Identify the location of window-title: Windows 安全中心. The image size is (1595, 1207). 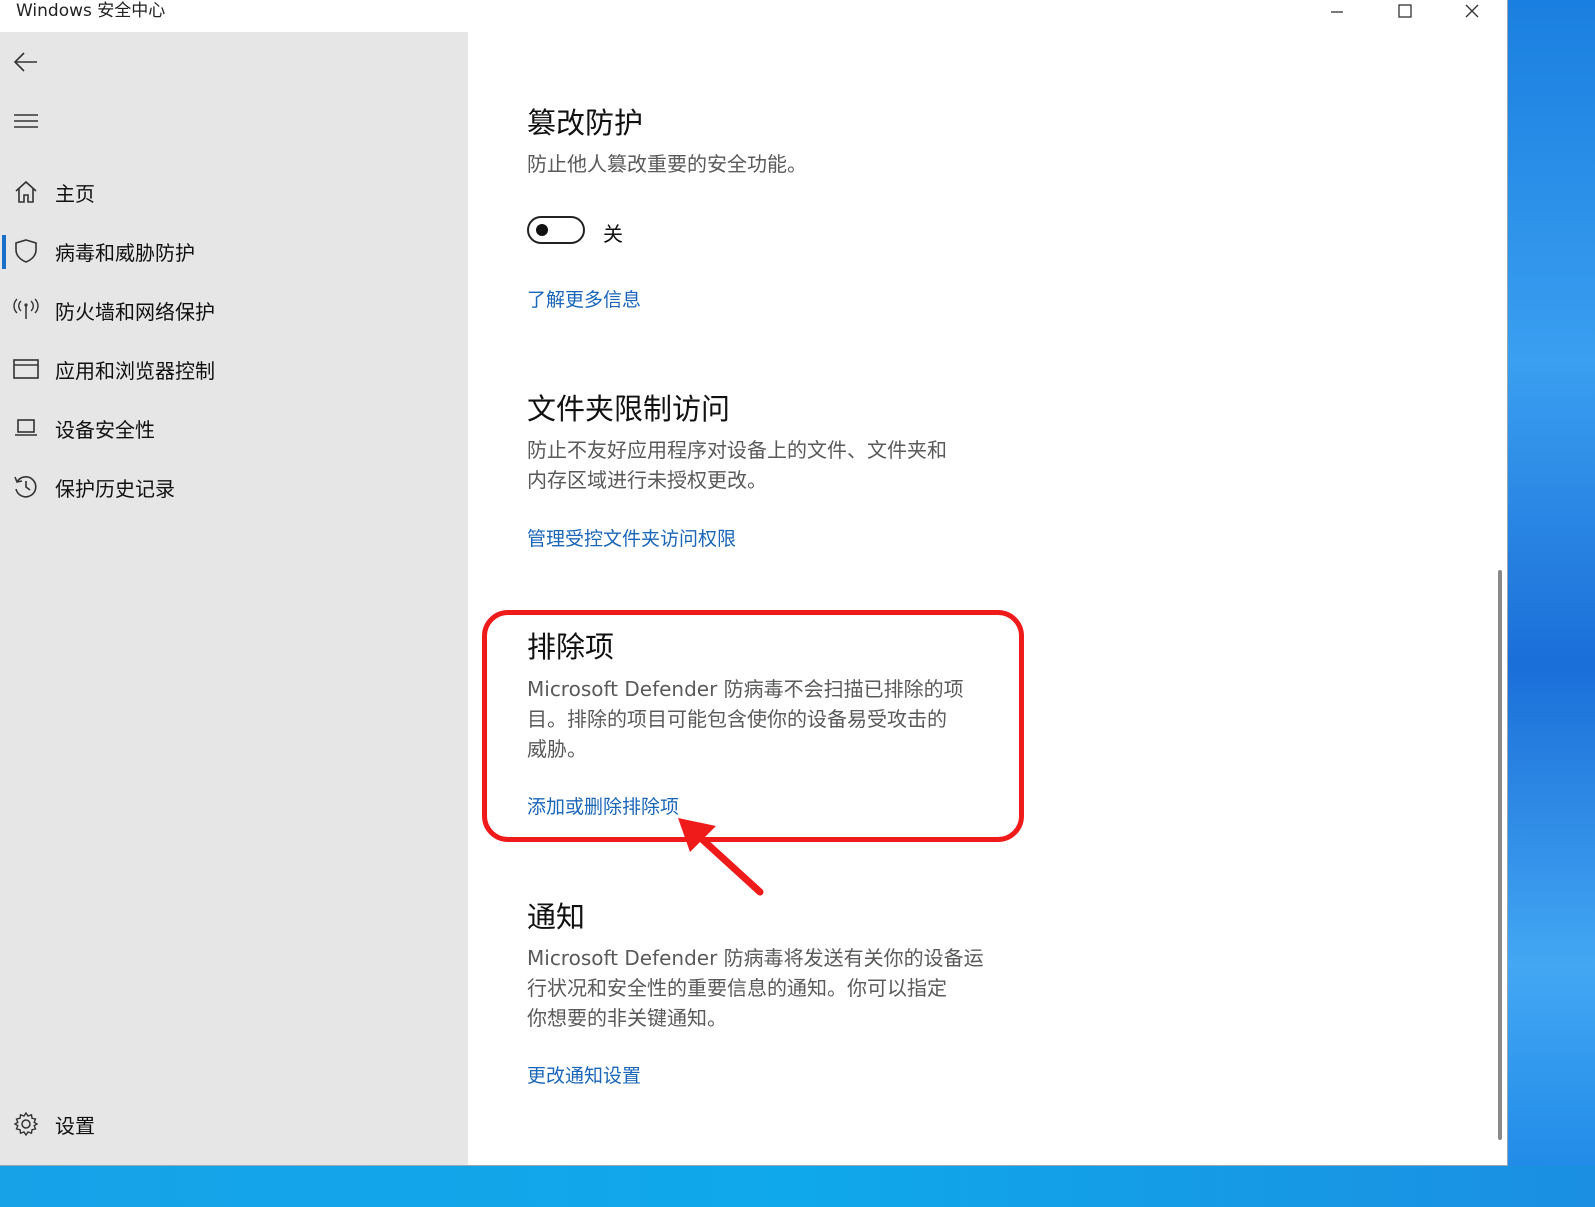
(91, 11).